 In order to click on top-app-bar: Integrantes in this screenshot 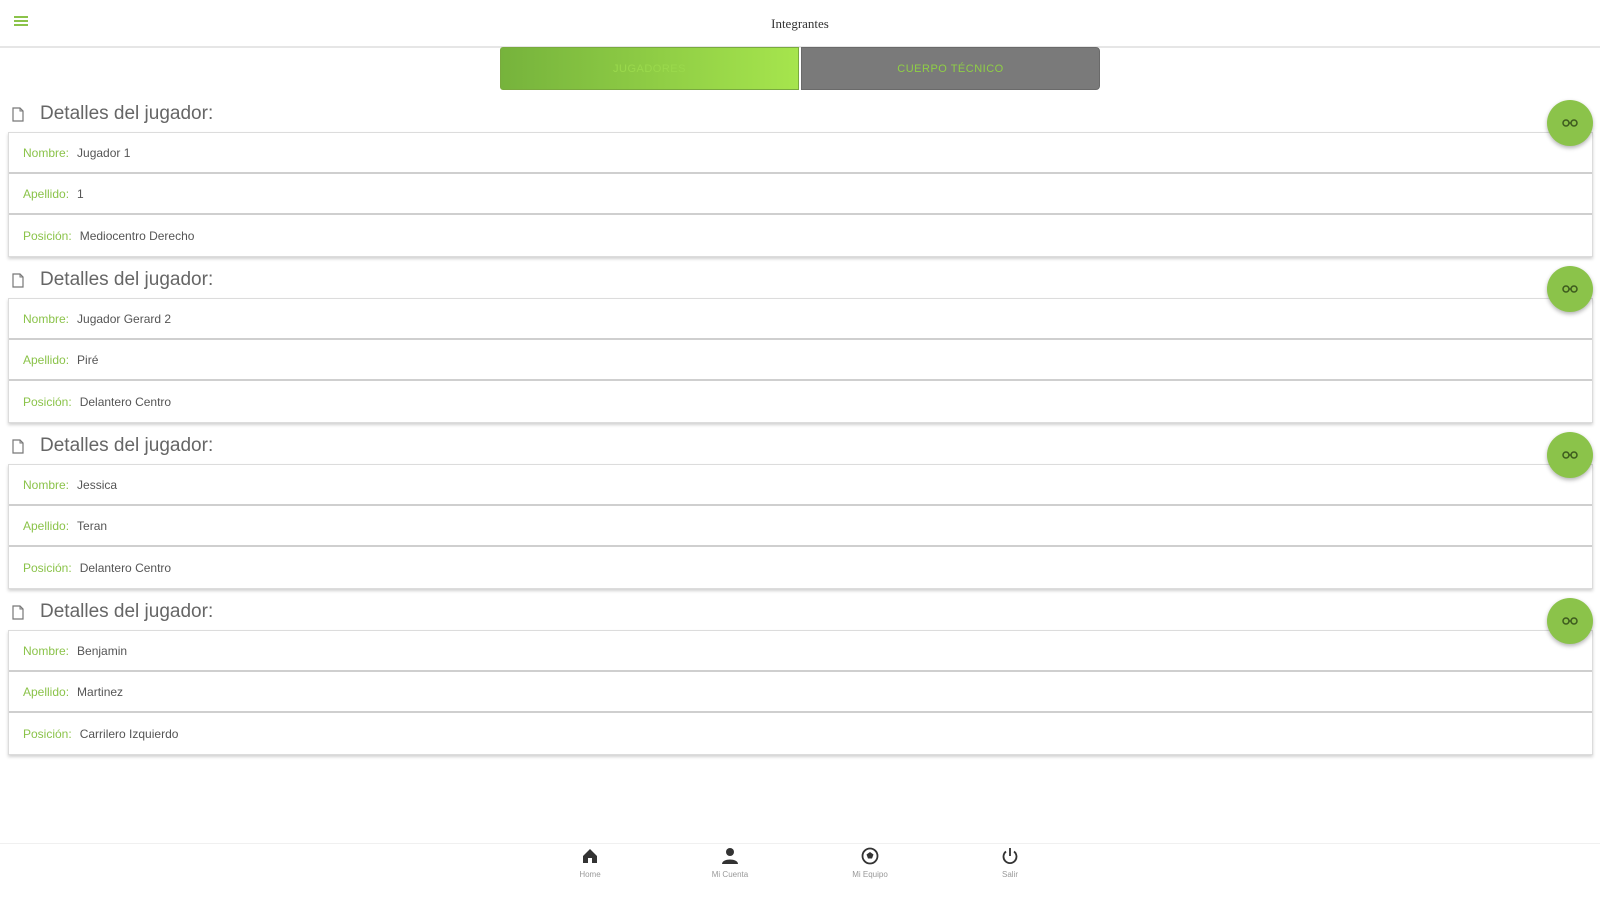, I will do `click(800, 24)`.